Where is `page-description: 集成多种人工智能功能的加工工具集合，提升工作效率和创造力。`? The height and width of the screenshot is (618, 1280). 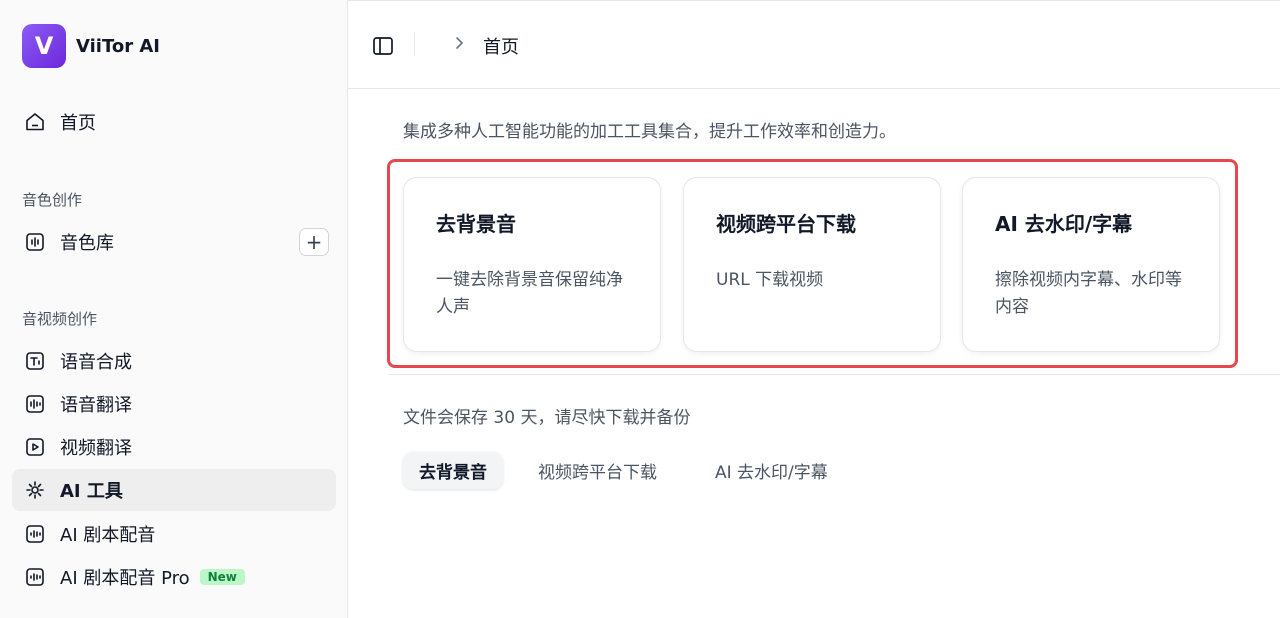 page-description: 集成多种人工智能功能的加工工具集合，提升工作效率和创造力。 is located at coordinates (649, 132).